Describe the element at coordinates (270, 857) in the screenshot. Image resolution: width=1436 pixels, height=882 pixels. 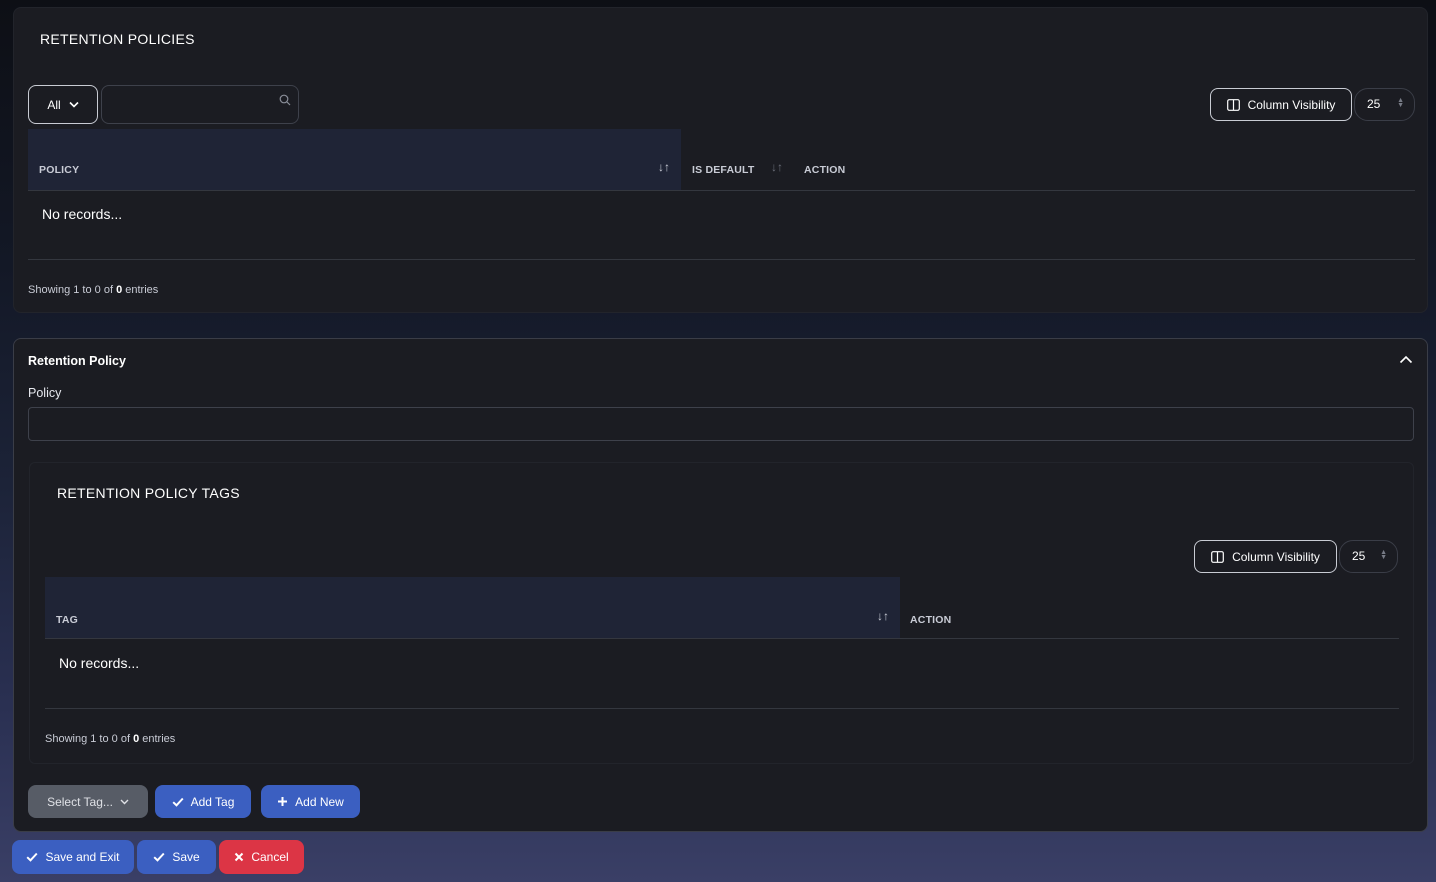
I see `cancel-label: Cancel` at that location.